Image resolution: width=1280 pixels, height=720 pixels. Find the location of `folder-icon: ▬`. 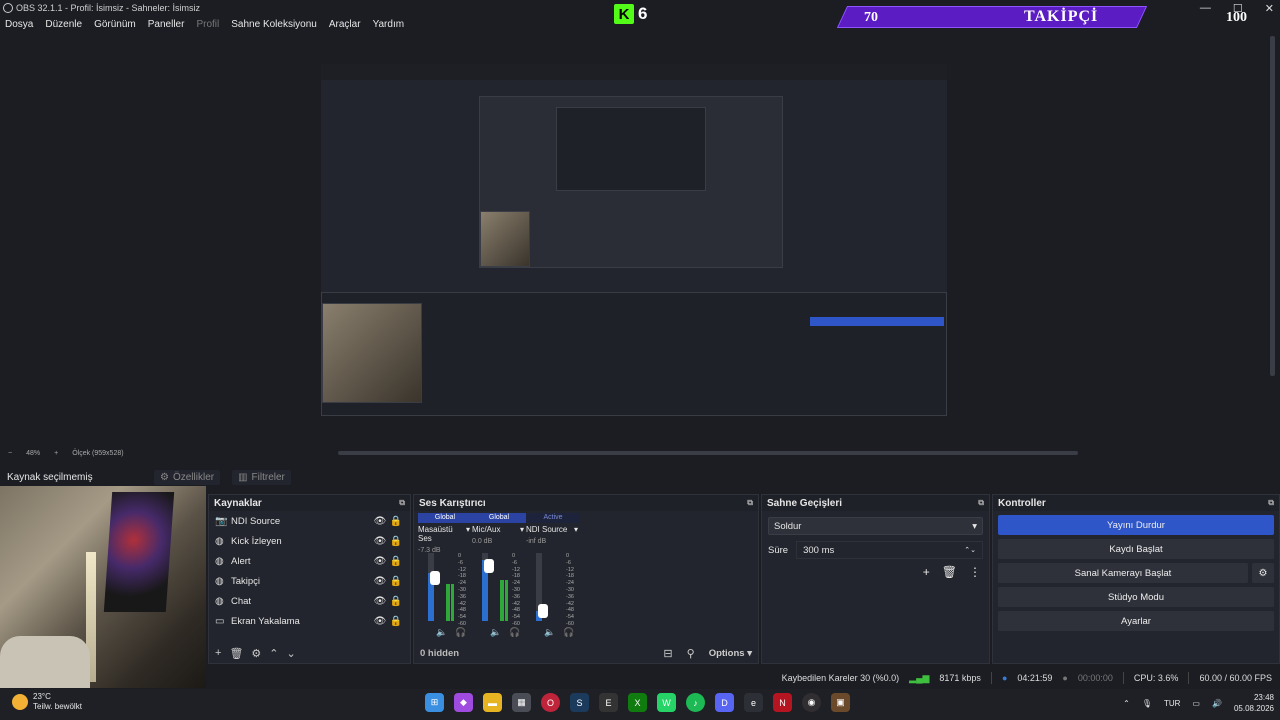

folder-icon: ▬ is located at coordinates (492, 702).